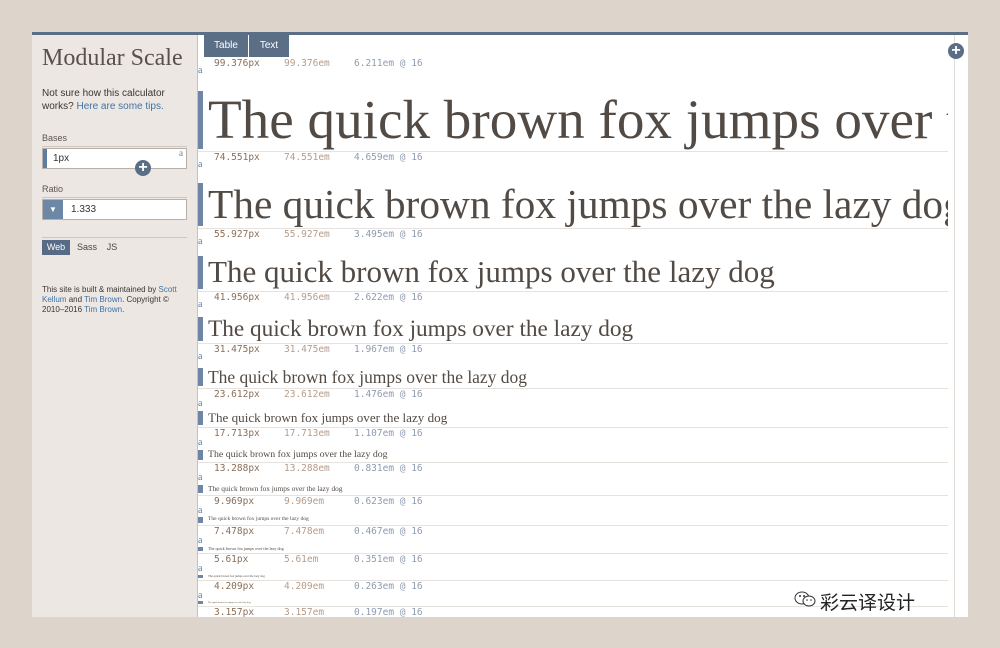 This screenshot has width=1000, height=648. Describe the element at coordinates (119, 106) in the screenshot. I see `tips-link: Here are some tips.` at that location.